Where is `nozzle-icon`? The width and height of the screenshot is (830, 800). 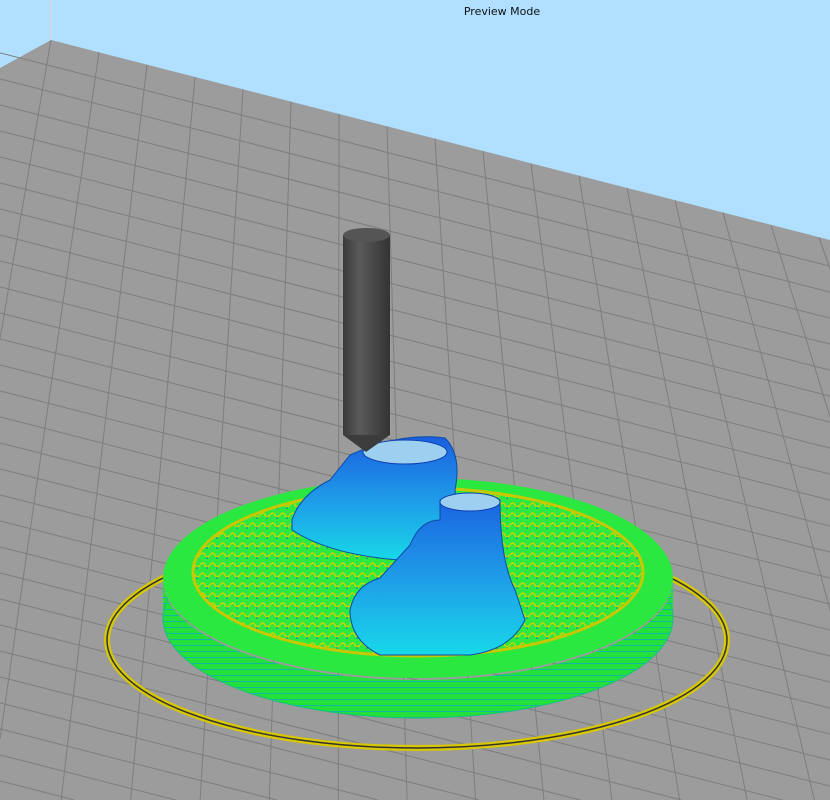 nozzle-icon is located at coordinates (366, 340).